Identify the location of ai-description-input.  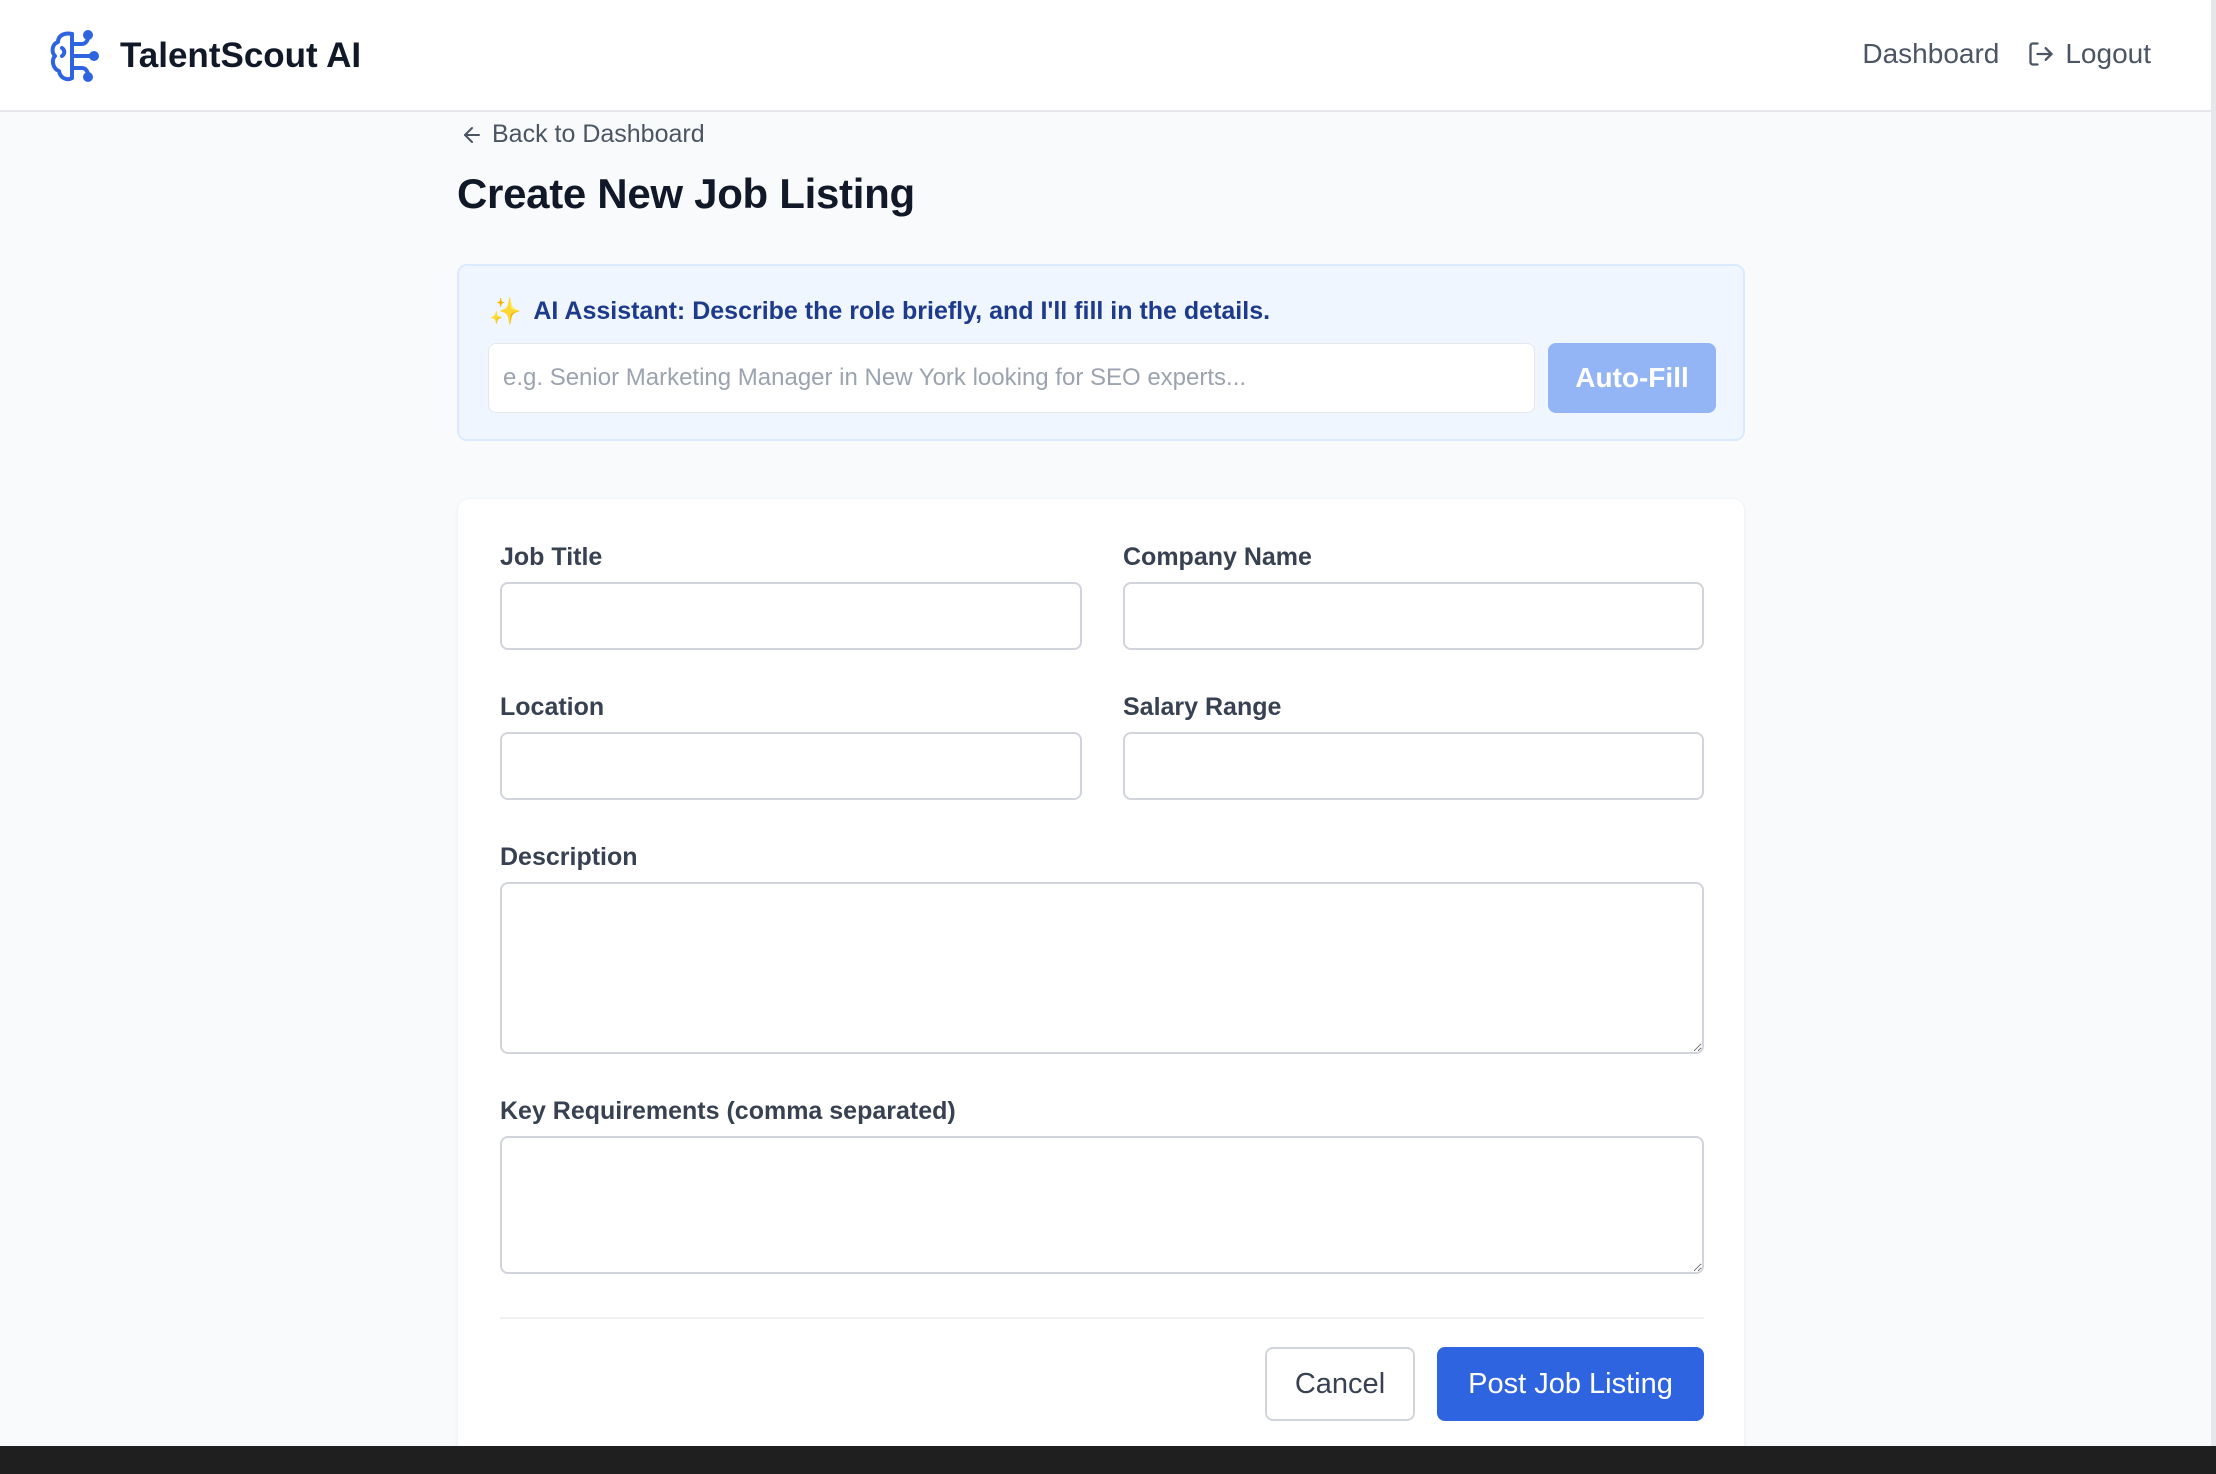
(1011, 378).